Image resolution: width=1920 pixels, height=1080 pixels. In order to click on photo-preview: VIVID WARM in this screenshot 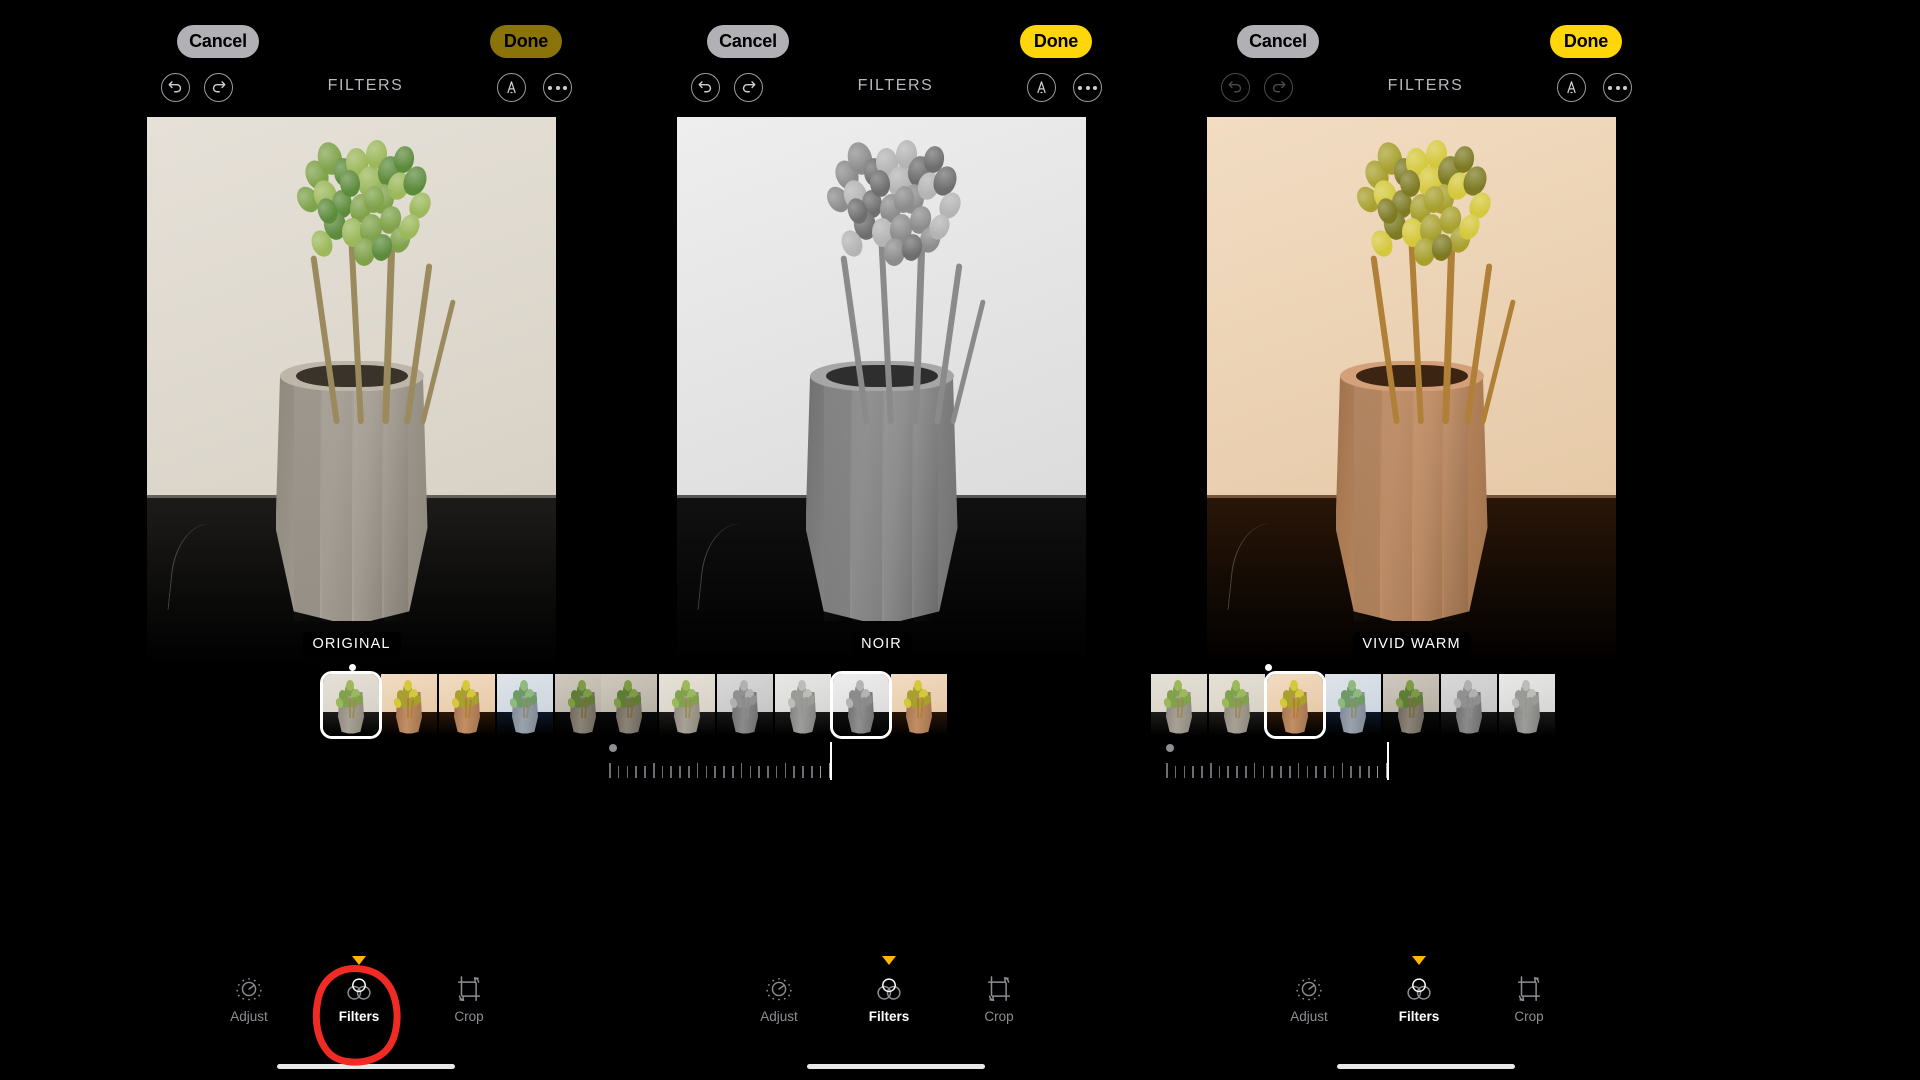, I will do `click(1411, 391)`.